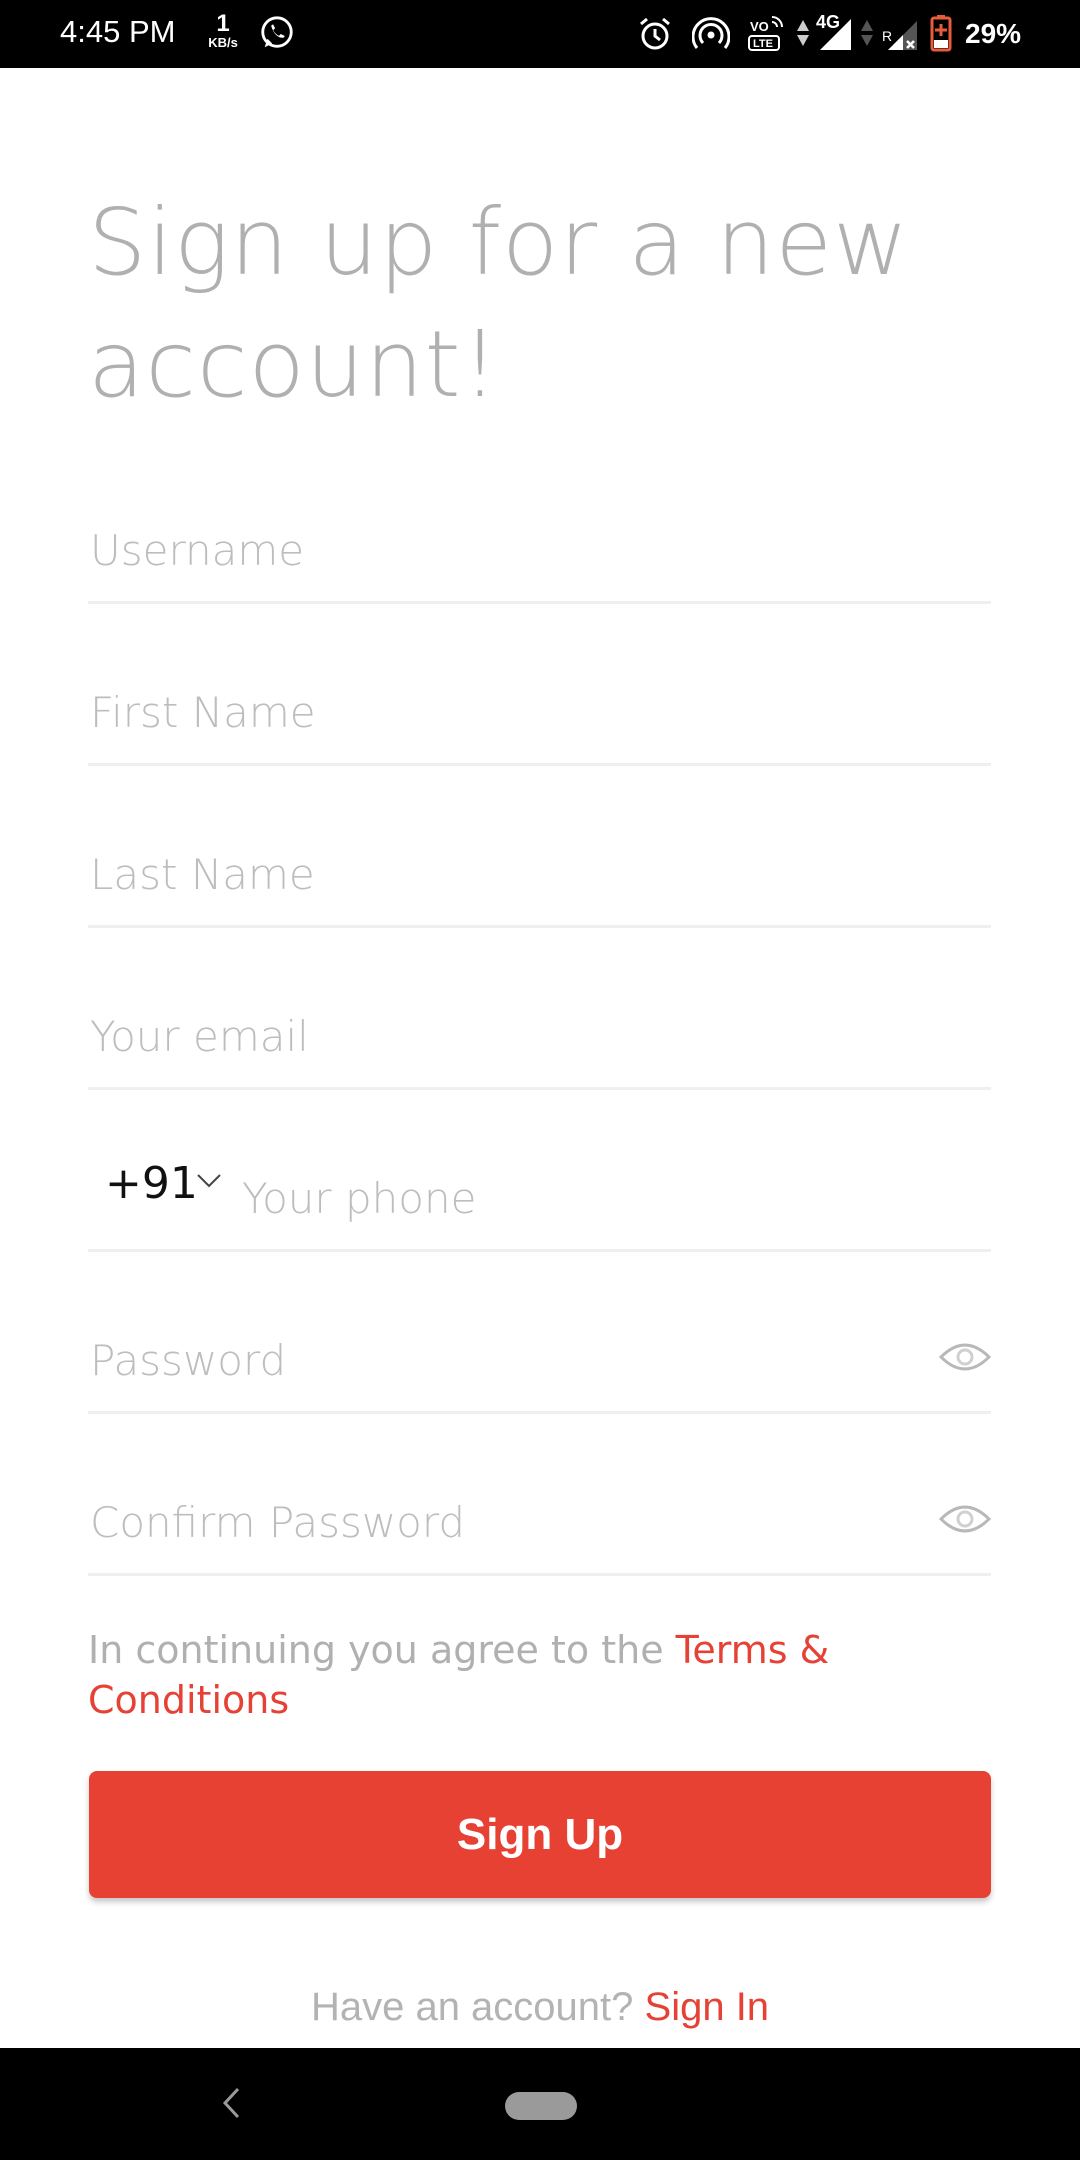  Describe the element at coordinates (539, 1035) in the screenshot. I see `email-field: Your email` at that location.